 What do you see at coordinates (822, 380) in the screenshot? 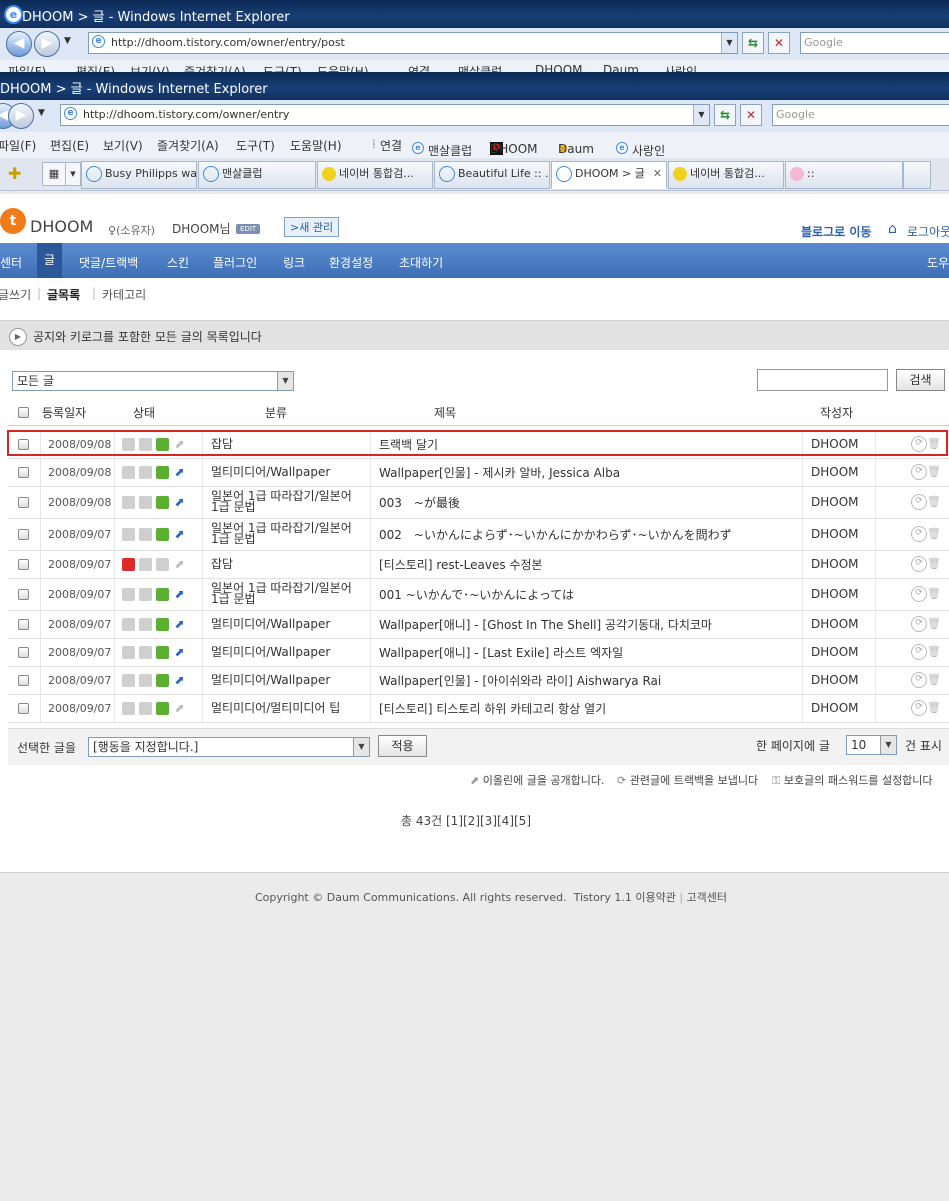
I see `post-search-input` at bounding box center [822, 380].